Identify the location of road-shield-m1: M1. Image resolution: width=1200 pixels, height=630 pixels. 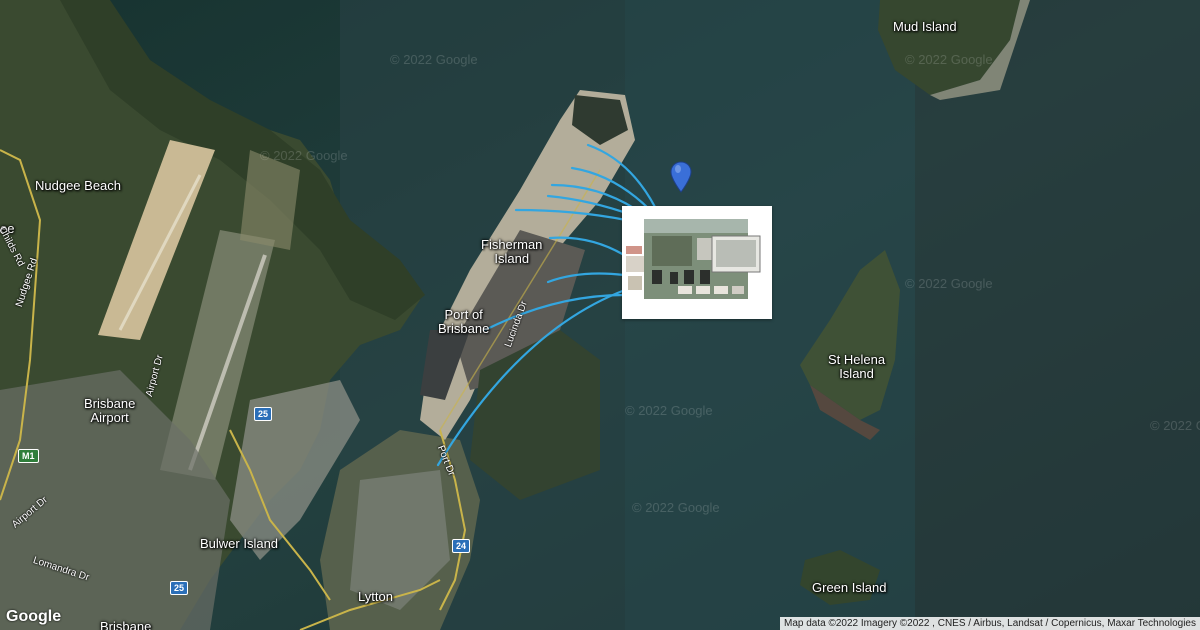
(28, 456).